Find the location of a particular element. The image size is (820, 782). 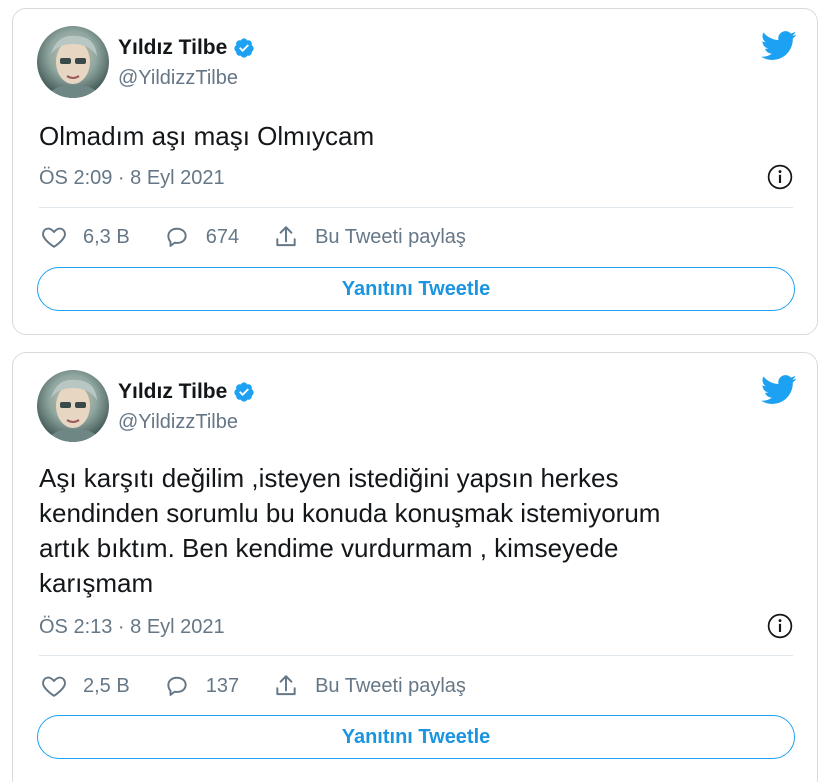

reply-count: 137 is located at coordinates (222, 685).